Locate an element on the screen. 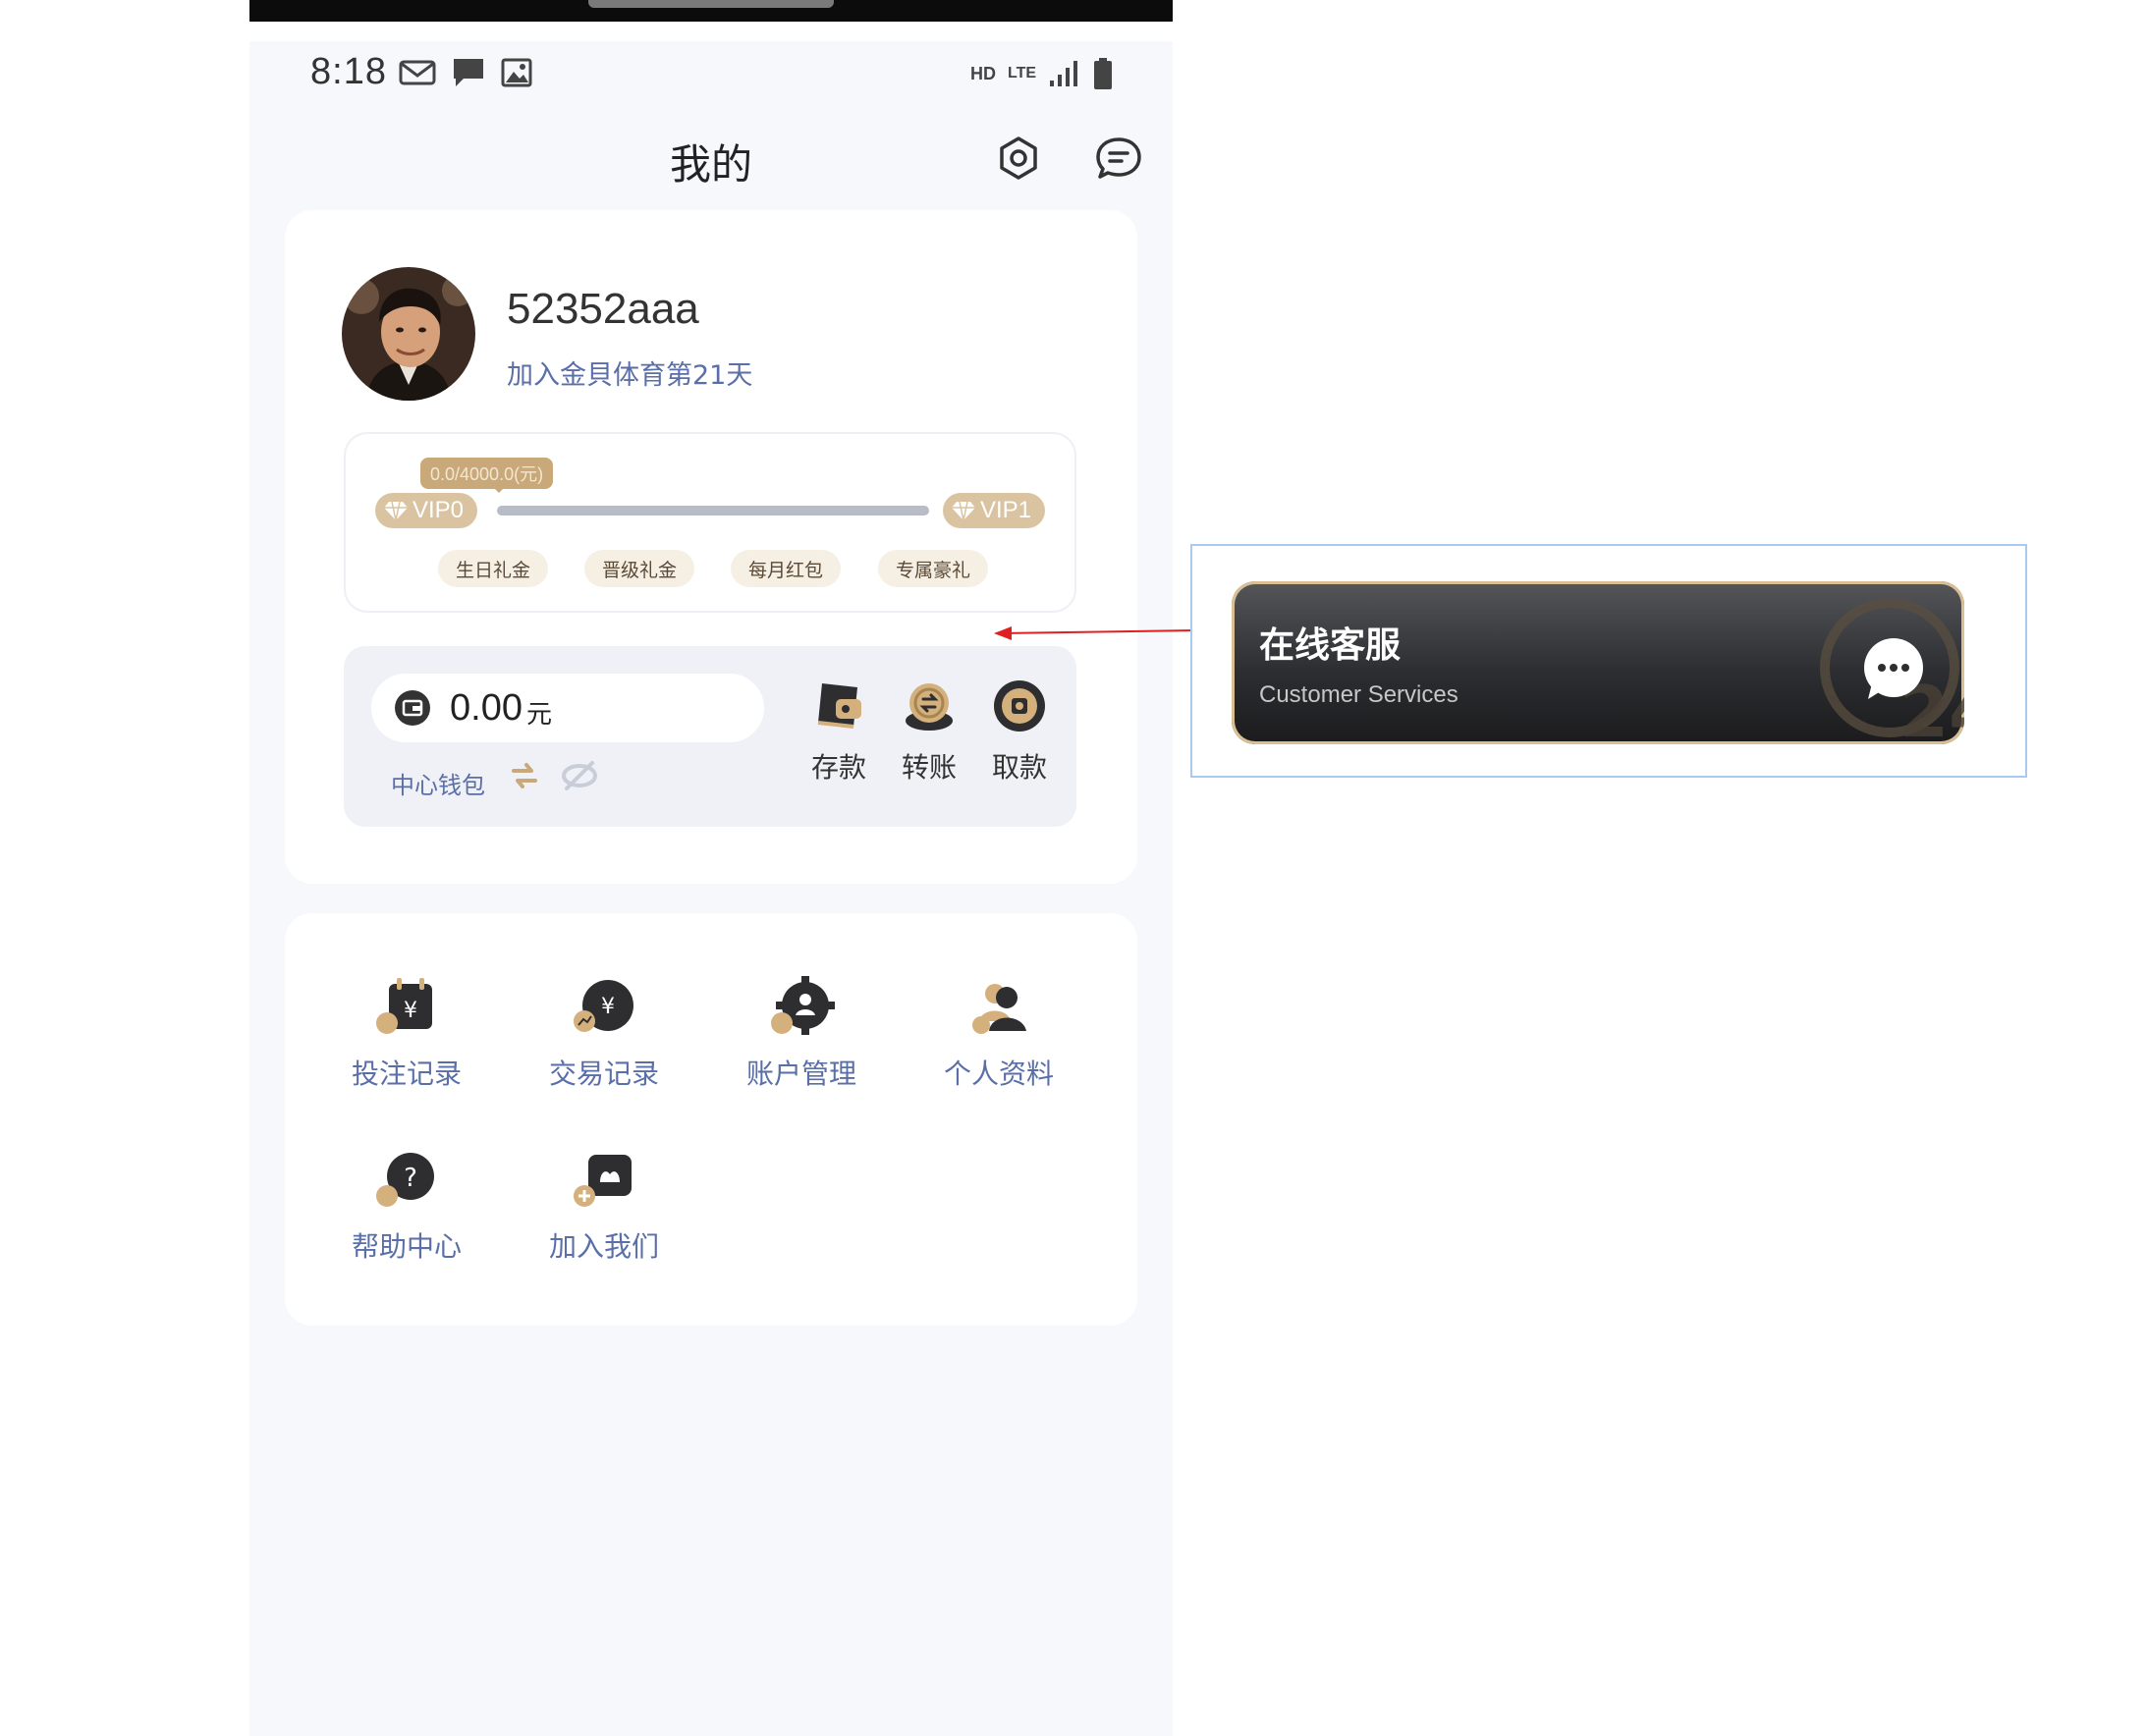  customer-service-callout: 在线客服 Customer Services 24 is located at coordinates (1609, 661).